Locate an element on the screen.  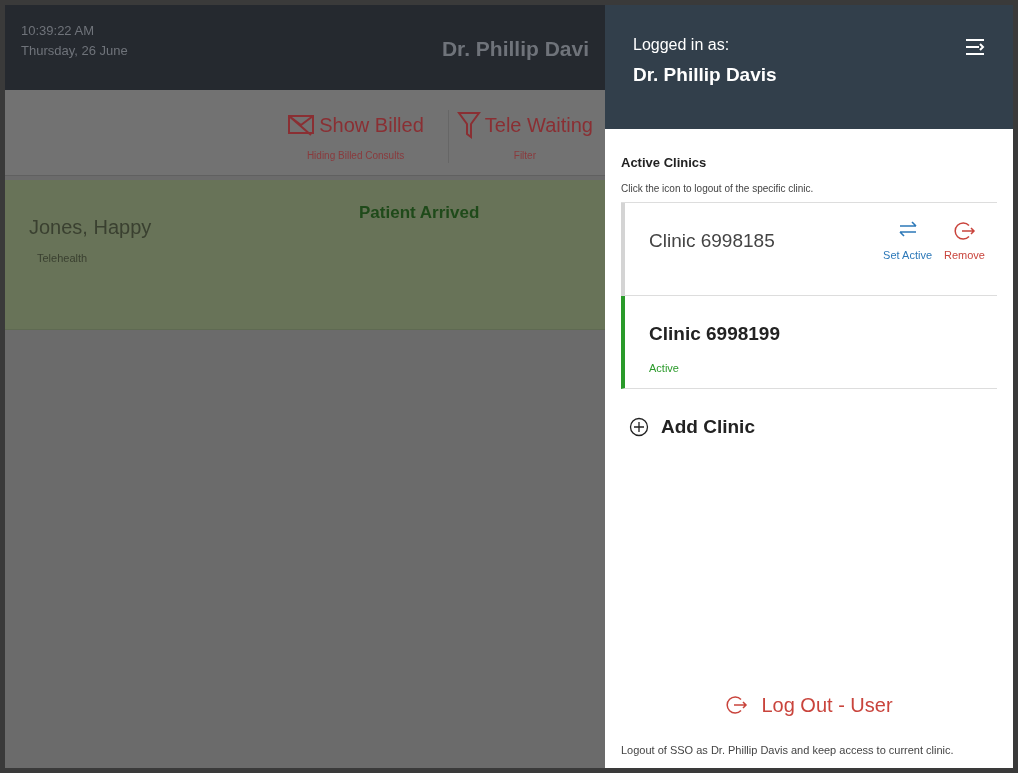
swap-arrows-icon is located at coordinates (907, 228).